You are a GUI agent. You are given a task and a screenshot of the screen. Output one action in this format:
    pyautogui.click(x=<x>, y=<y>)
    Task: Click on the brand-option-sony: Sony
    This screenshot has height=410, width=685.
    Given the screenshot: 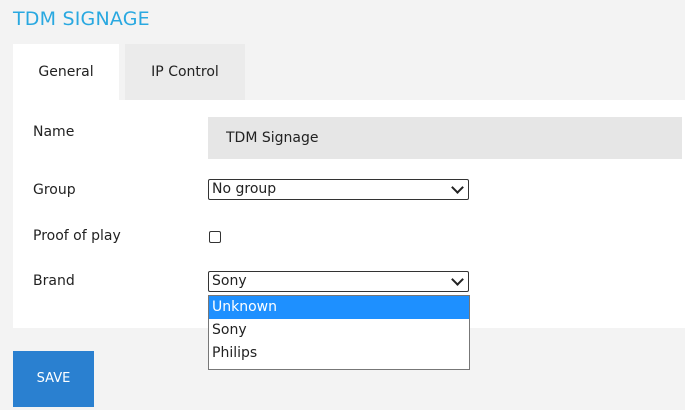 What is the action you would take?
    pyautogui.click(x=339, y=330)
    